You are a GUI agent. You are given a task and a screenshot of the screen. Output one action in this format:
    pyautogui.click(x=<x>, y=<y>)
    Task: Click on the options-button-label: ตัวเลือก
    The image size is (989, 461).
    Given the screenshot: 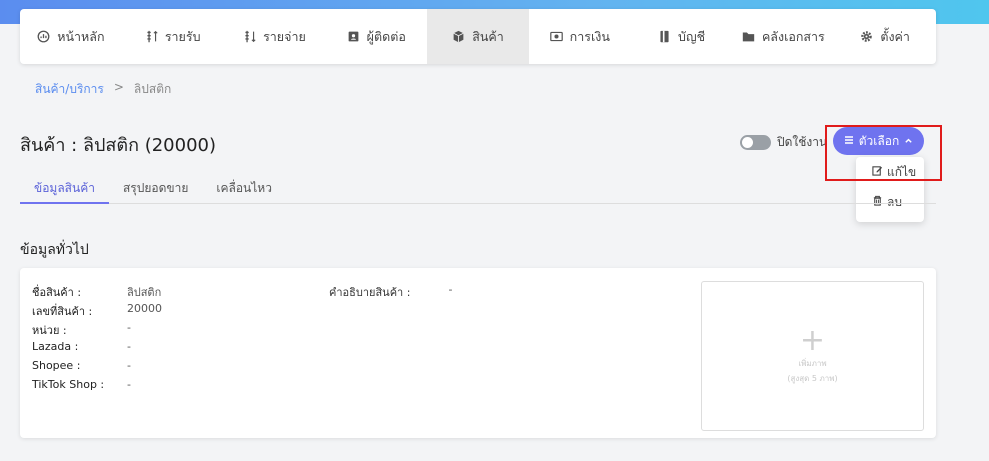 What is the action you would take?
    pyautogui.click(x=879, y=140)
    